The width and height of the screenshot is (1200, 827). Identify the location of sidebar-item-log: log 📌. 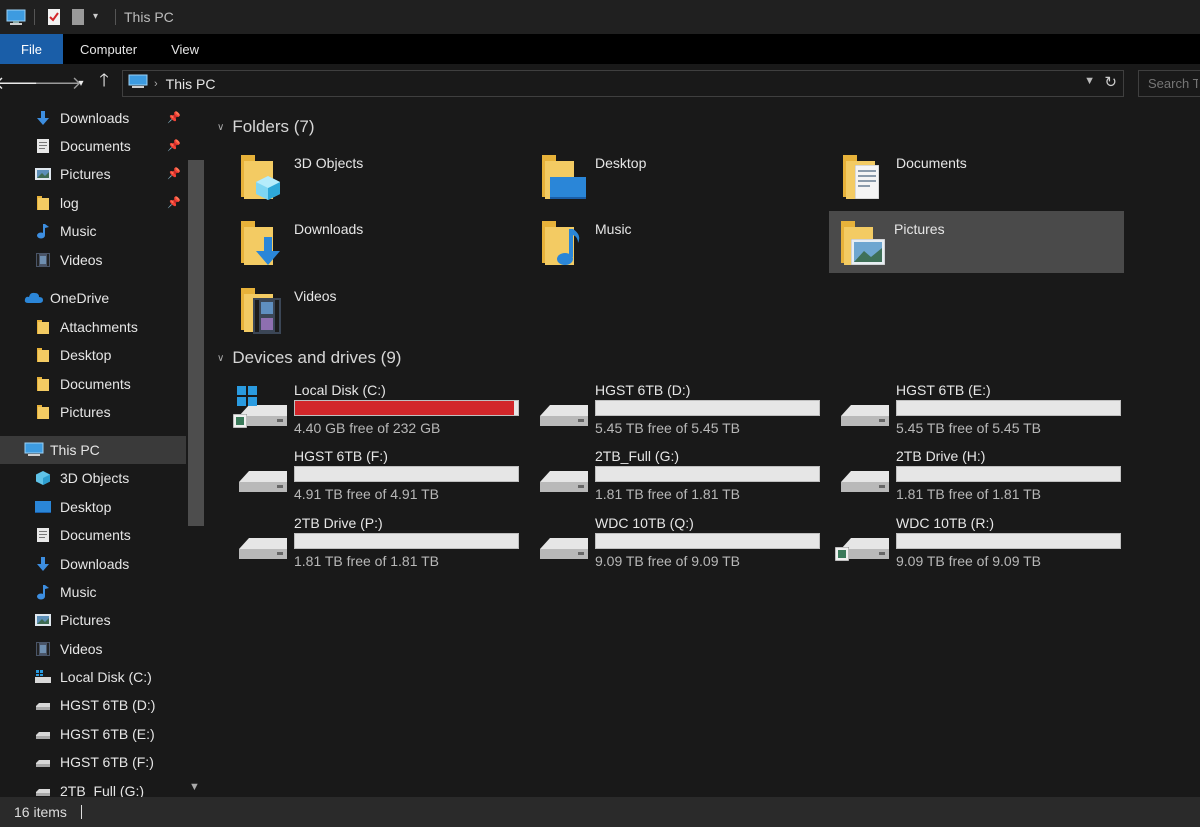
(93, 203).